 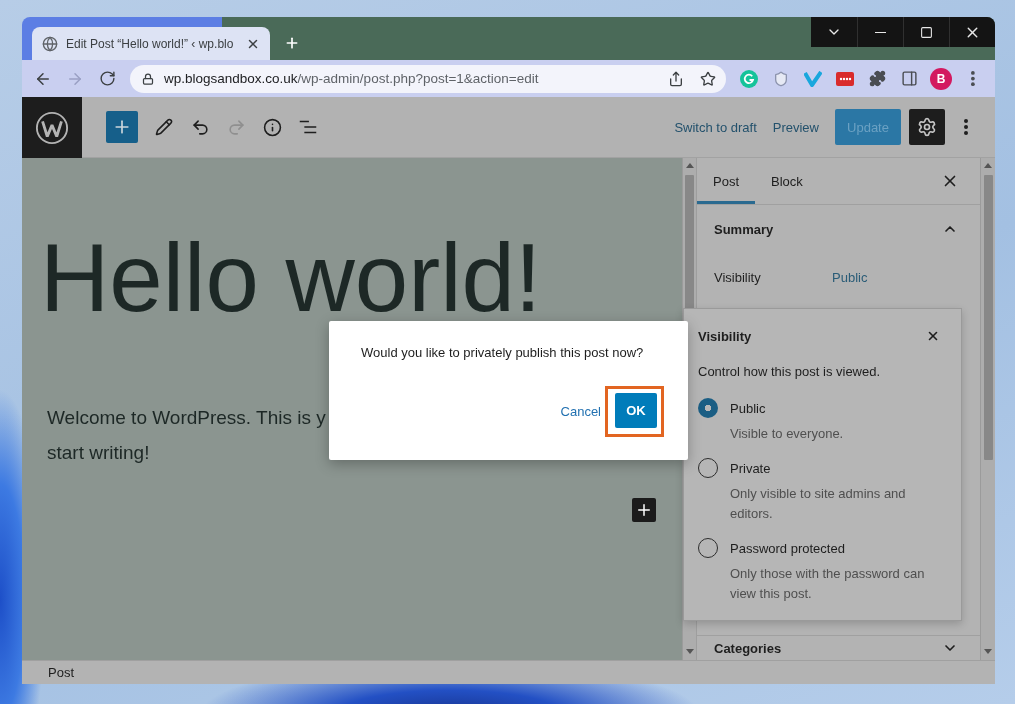 I want to click on redo-icon, so click(x=236, y=127).